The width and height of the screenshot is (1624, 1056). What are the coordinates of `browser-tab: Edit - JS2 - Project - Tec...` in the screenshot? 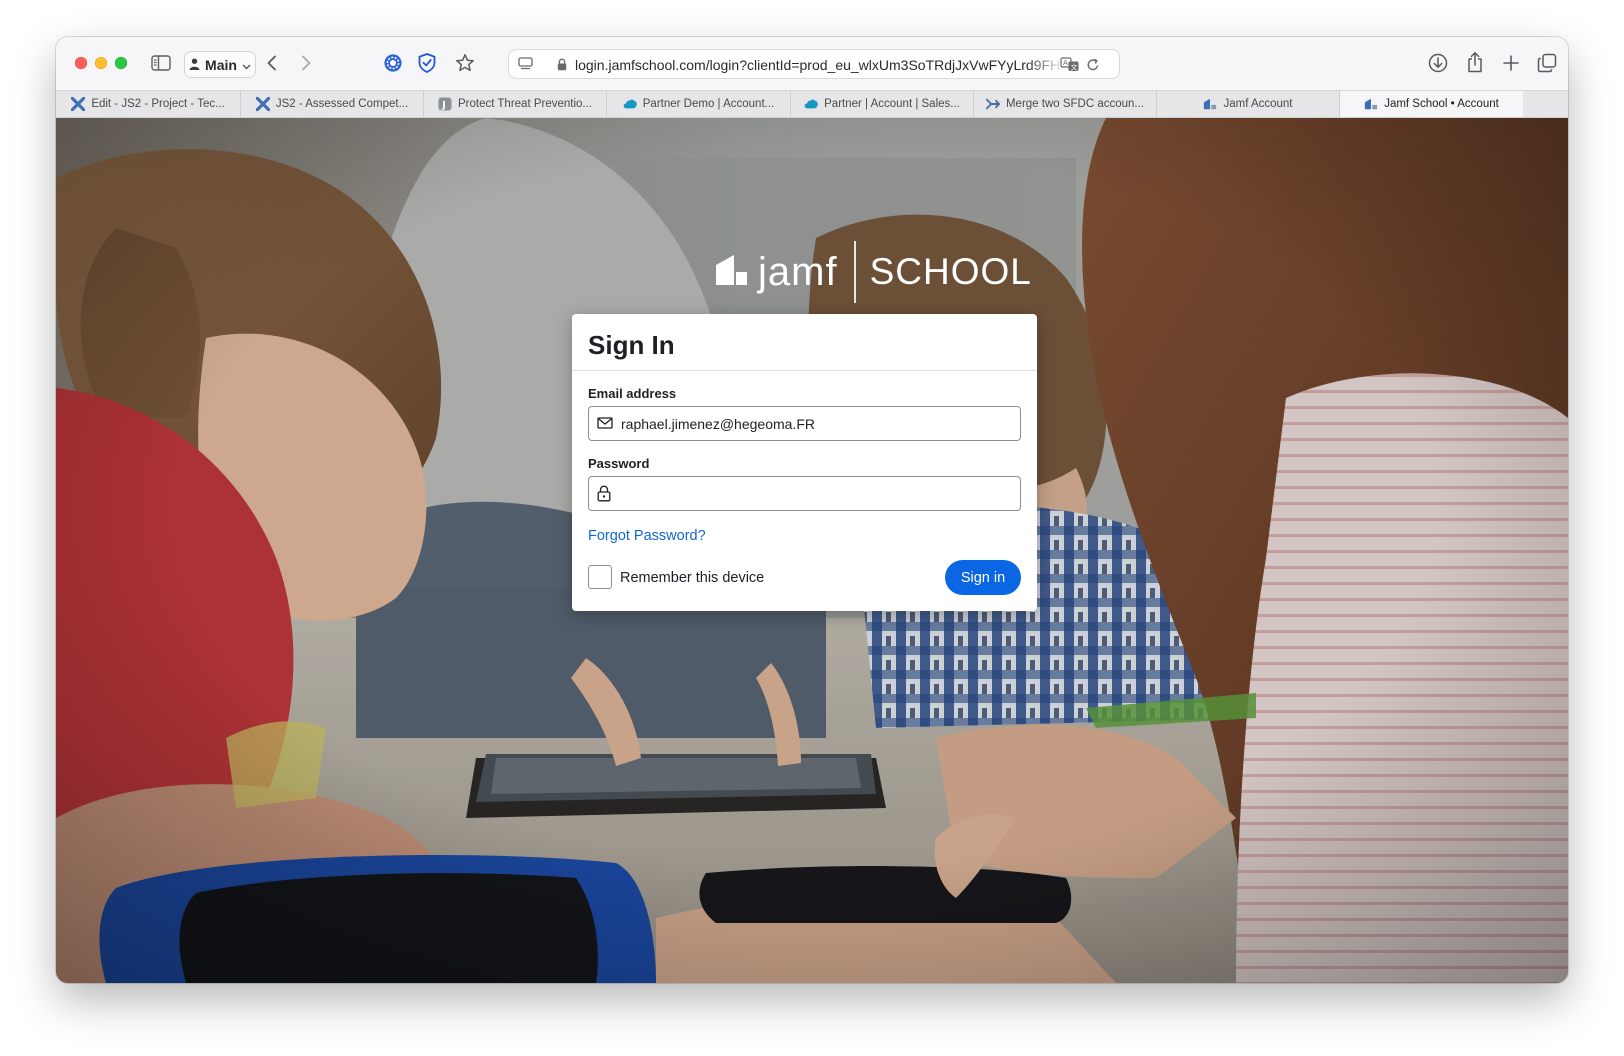 It's located at (148, 104).